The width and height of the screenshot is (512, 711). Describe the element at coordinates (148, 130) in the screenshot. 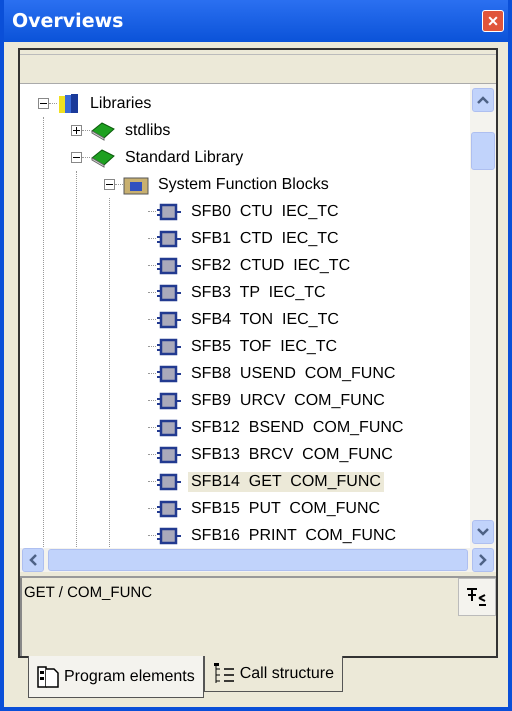

I see `tree-item: stdlibs` at that location.